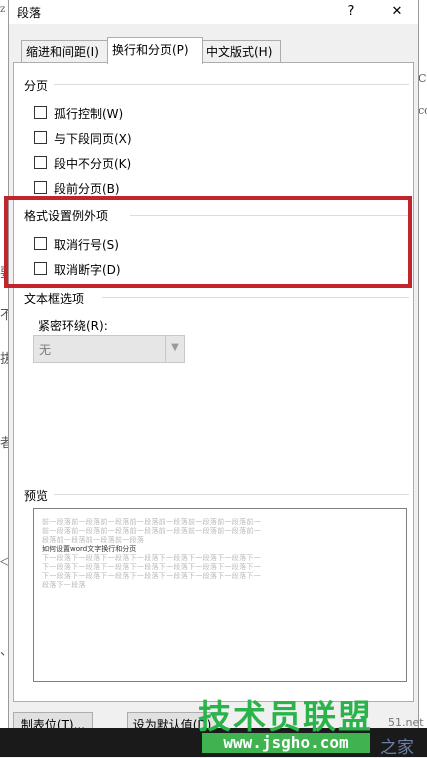 This screenshot has height=758, width=427. What do you see at coordinates (134, 164) in the screenshot?
I see `keep-lines-together-option: 段中不分页(K)` at bounding box center [134, 164].